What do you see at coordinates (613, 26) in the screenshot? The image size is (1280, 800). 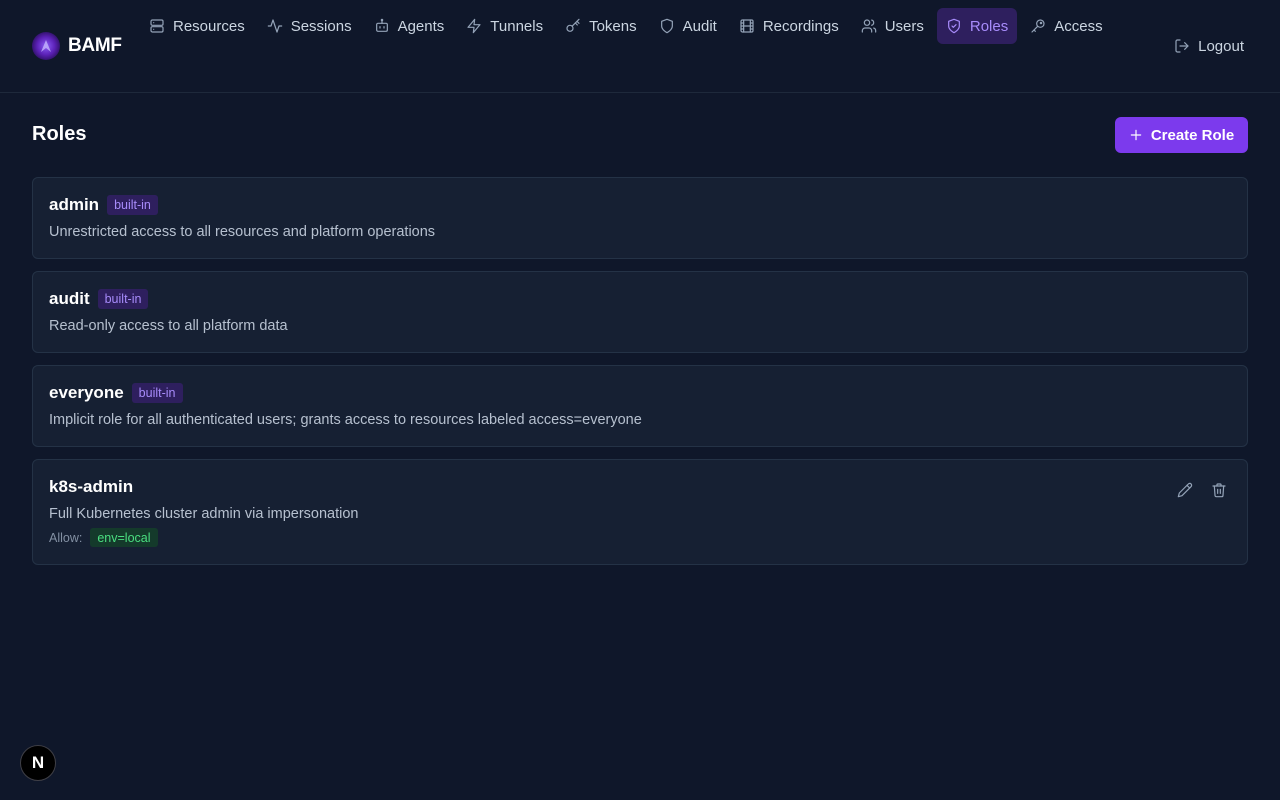 I see `nav-item-label: Tokens` at bounding box center [613, 26].